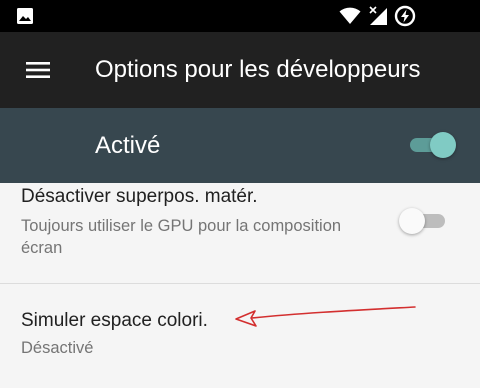 The image size is (480, 388). Describe the element at coordinates (378, 16) in the screenshot. I see `no-signal-icon` at that location.